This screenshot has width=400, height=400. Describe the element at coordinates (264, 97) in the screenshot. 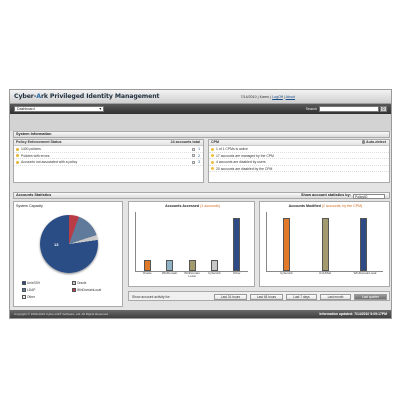

I see `current-user: Karen` at that location.